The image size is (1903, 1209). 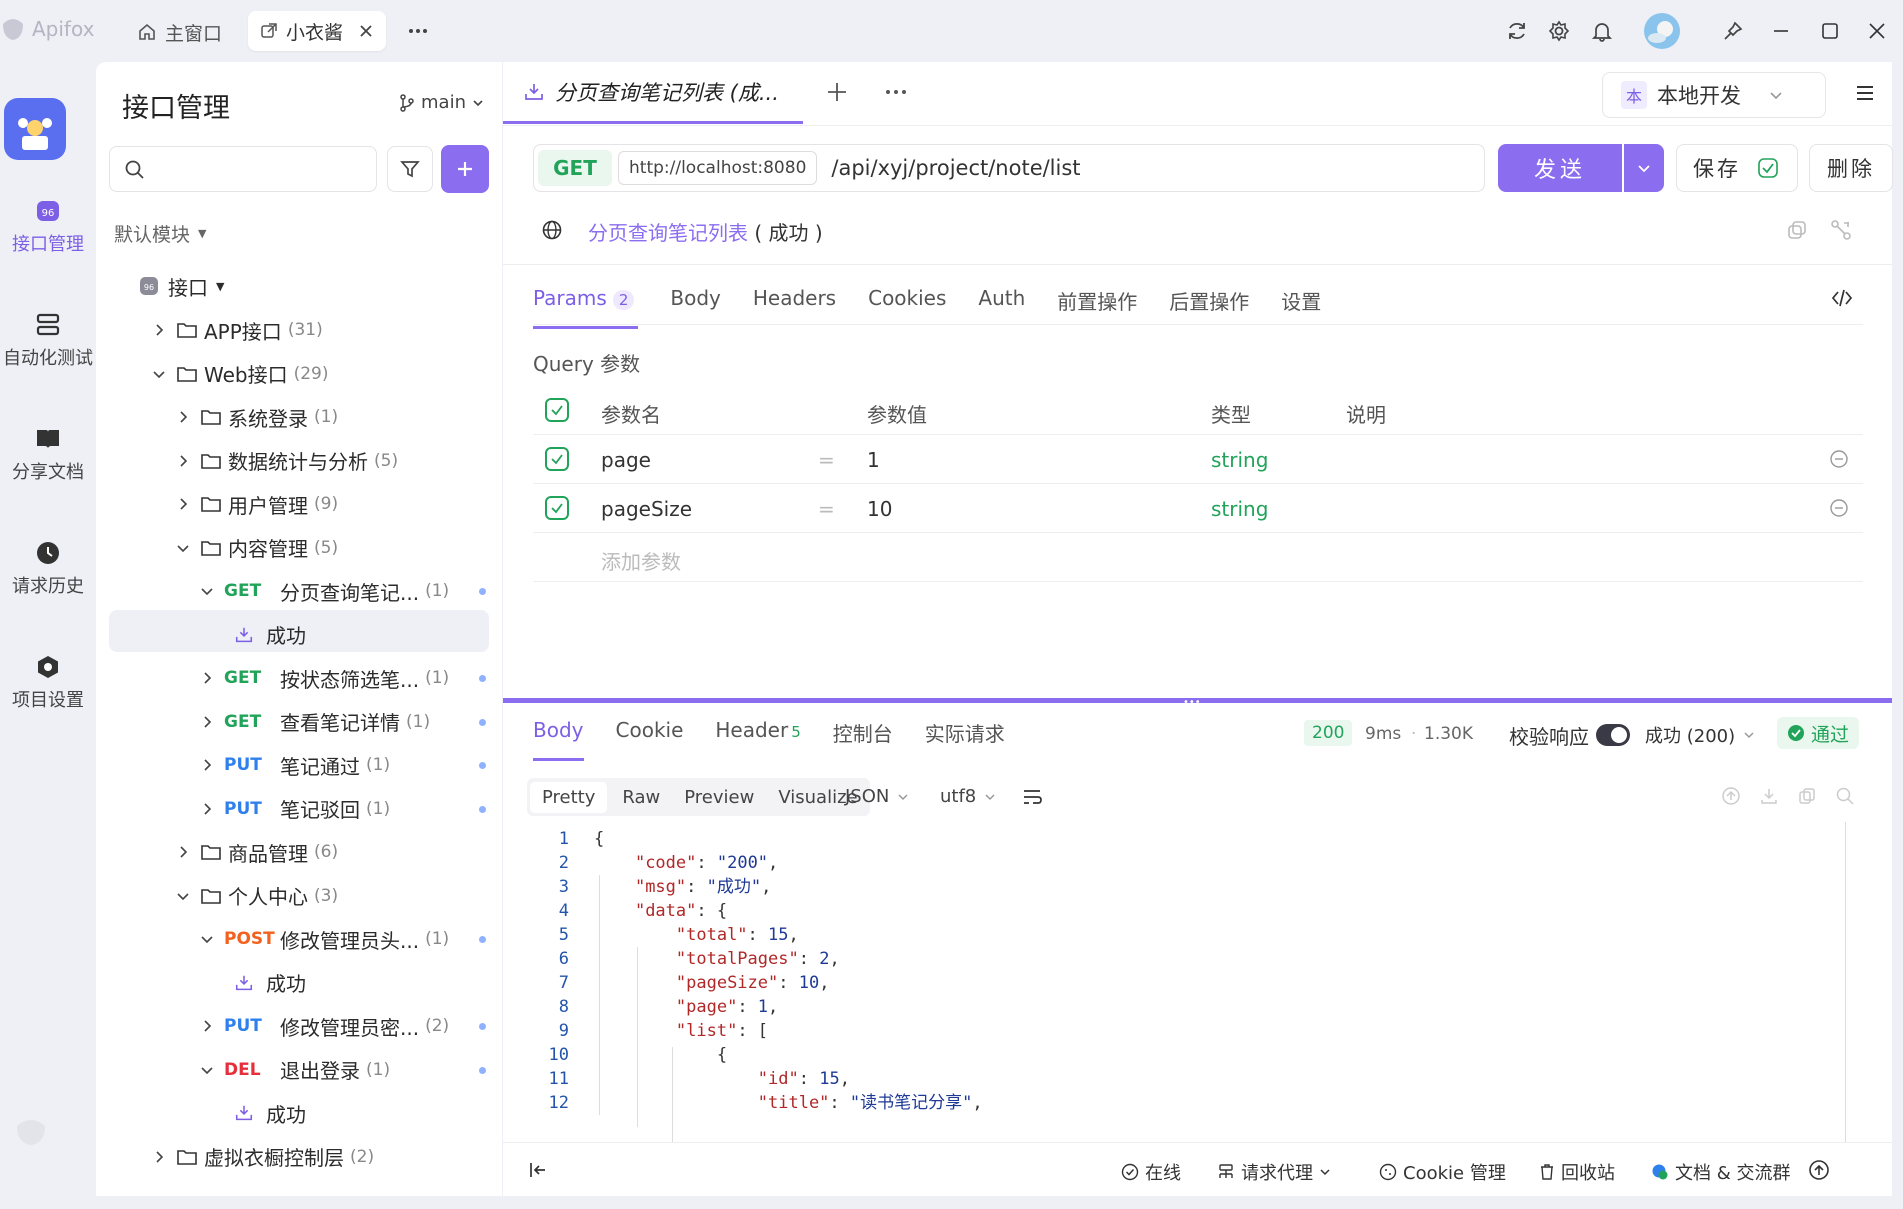 What do you see at coordinates (641, 797) in the screenshot?
I see `format-raw: Raw` at bounding box center [641, 797].